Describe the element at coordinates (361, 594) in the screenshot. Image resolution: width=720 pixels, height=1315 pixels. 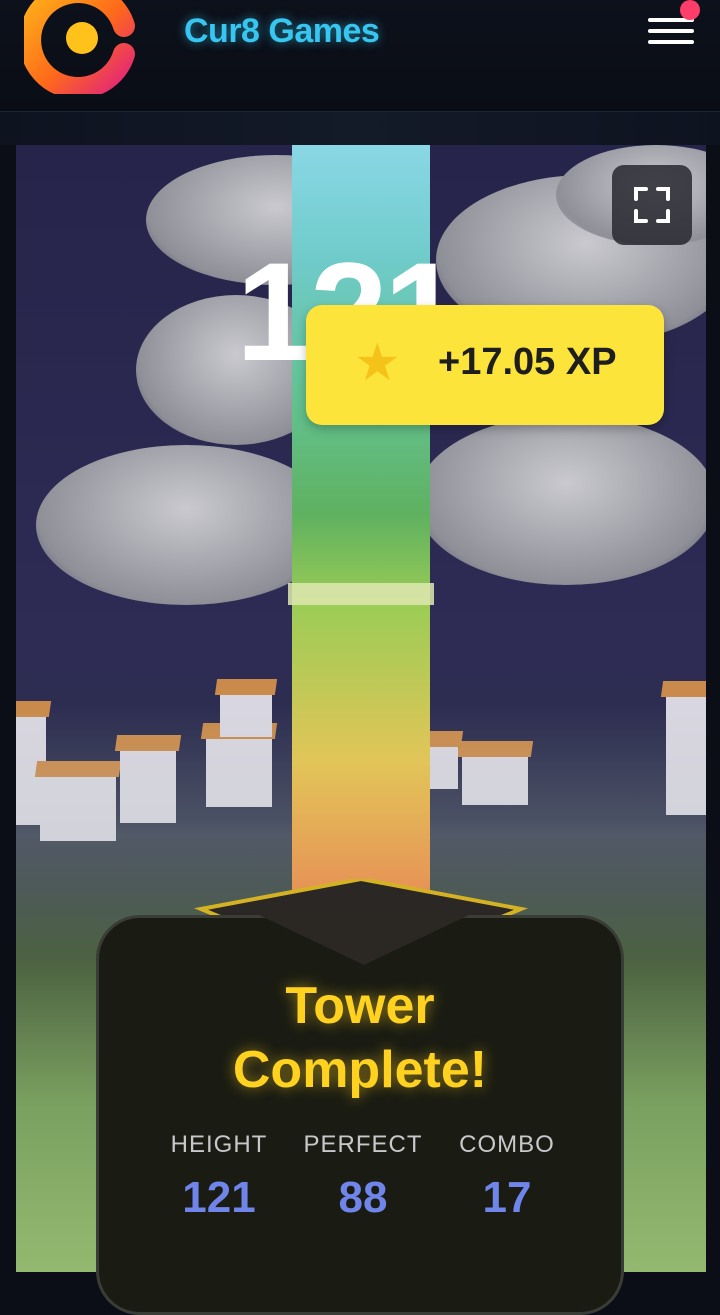
I see `last-placed-block` at that location.